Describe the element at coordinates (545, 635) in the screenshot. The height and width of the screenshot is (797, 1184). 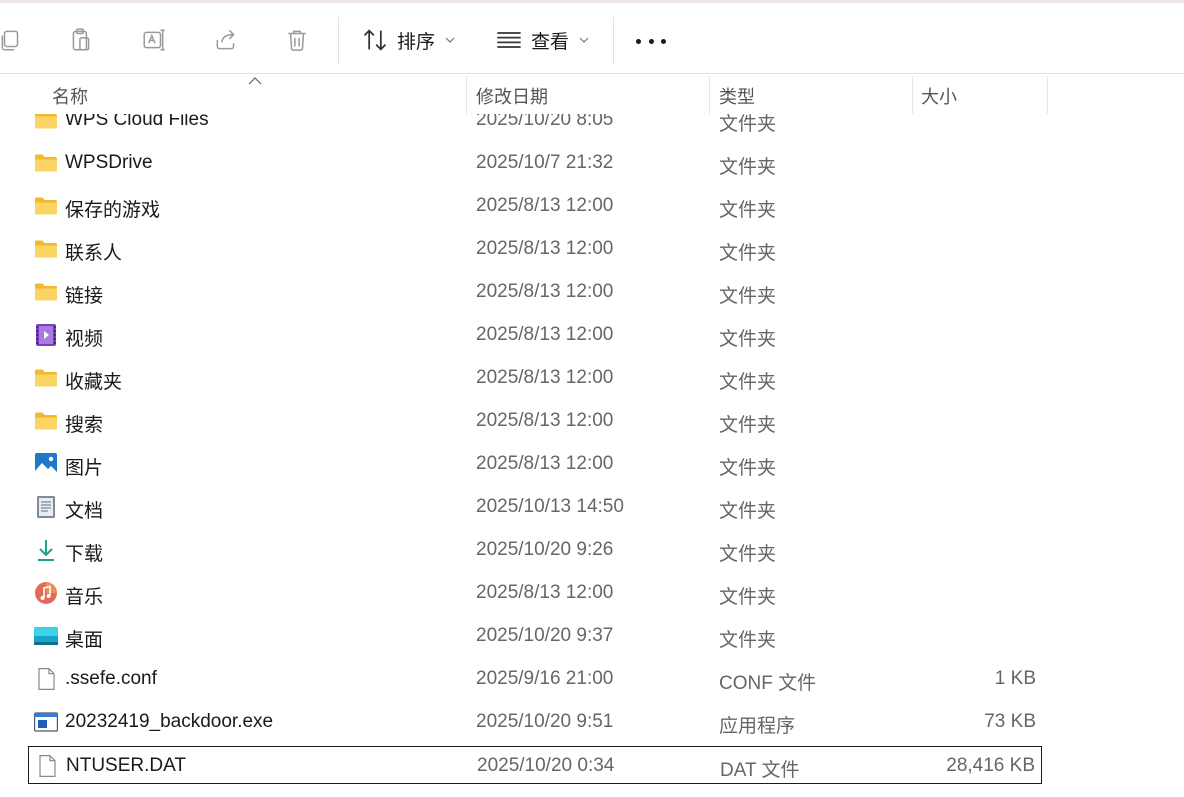
I see `file-date-modified: 2025/10/20 9:37` at that location.